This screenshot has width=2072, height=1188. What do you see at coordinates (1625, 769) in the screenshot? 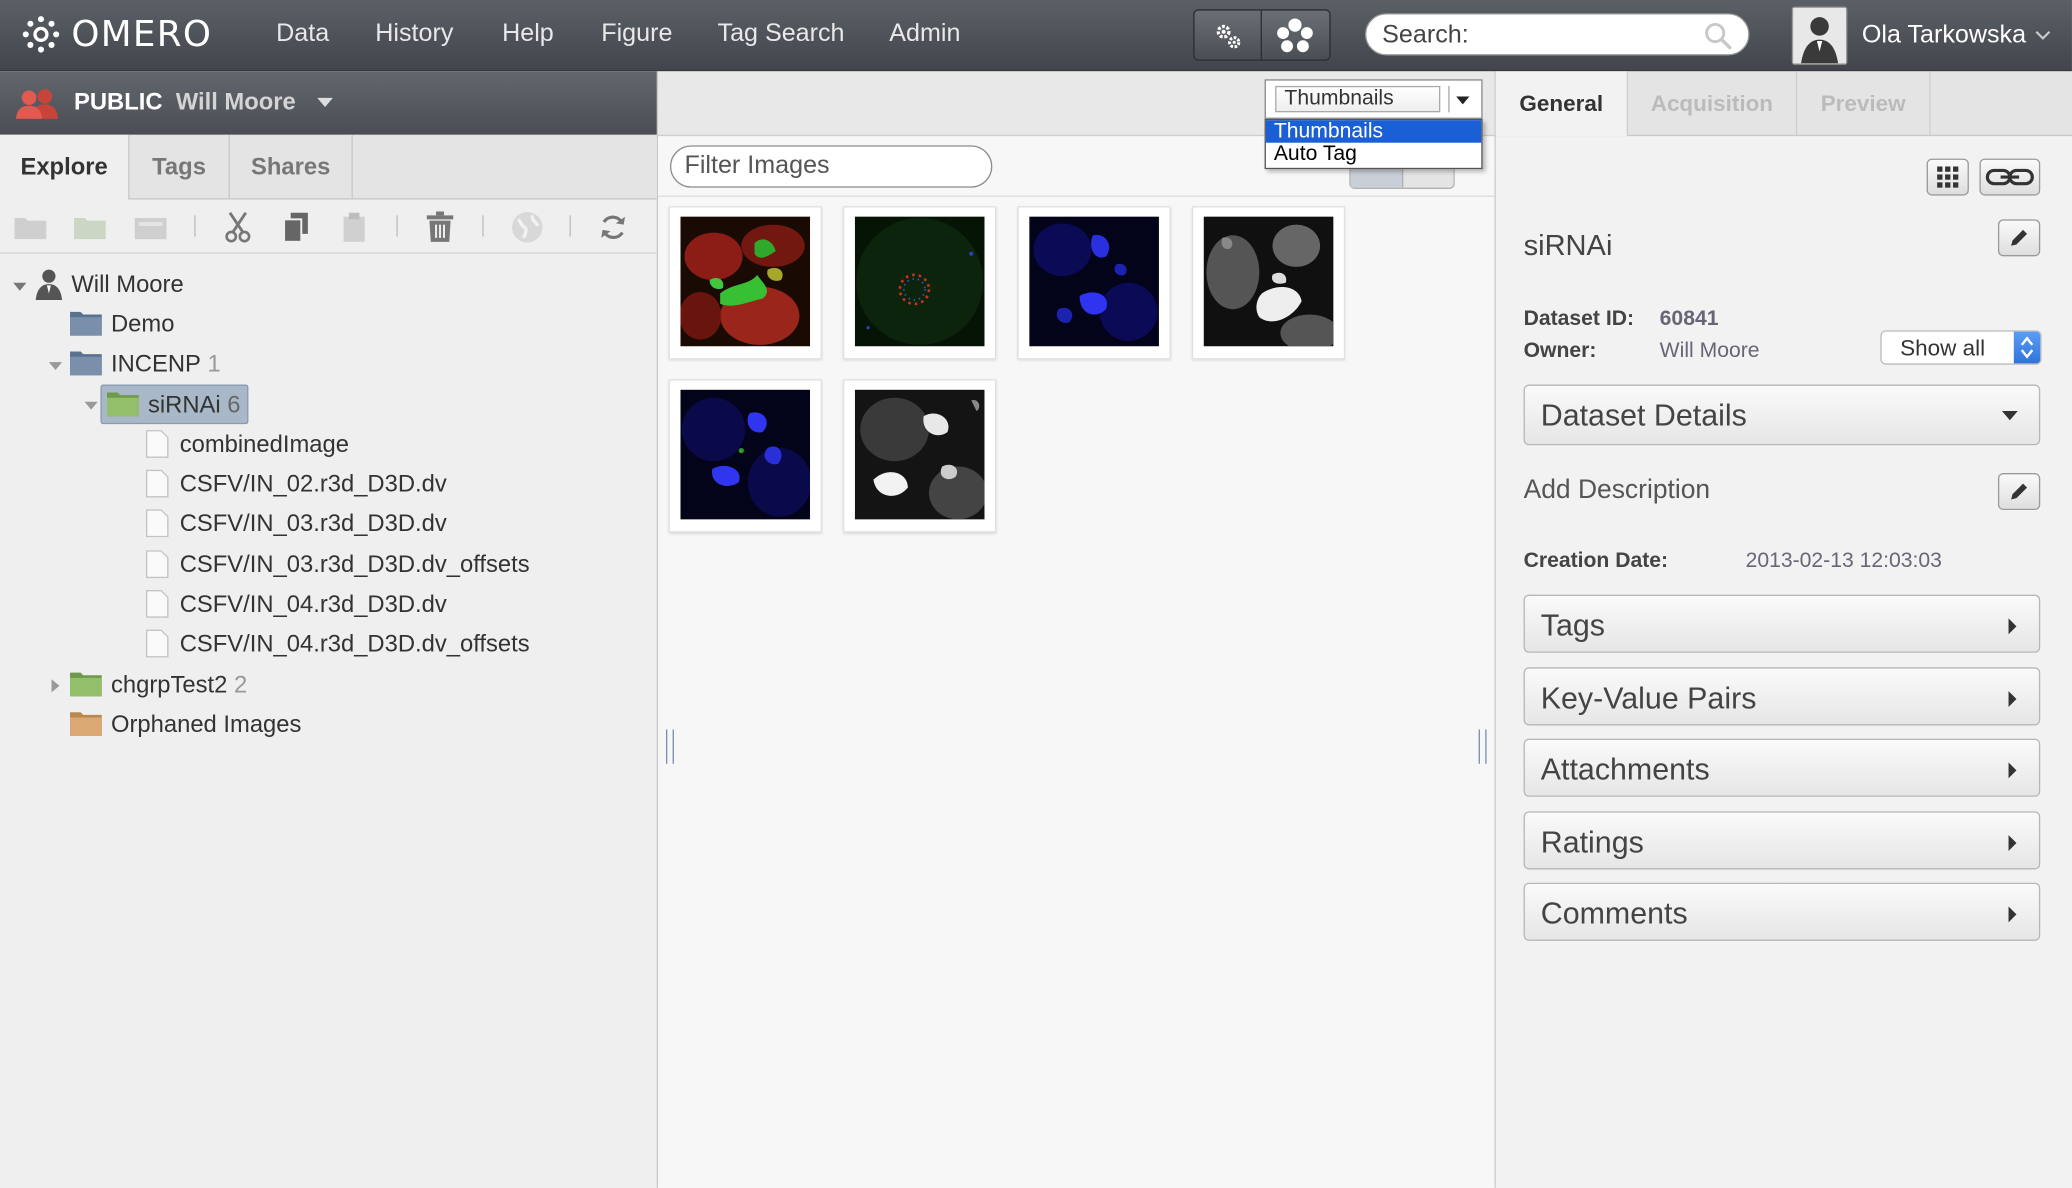
I see `section-title: Attachments` at bounding box center [1625, 769].